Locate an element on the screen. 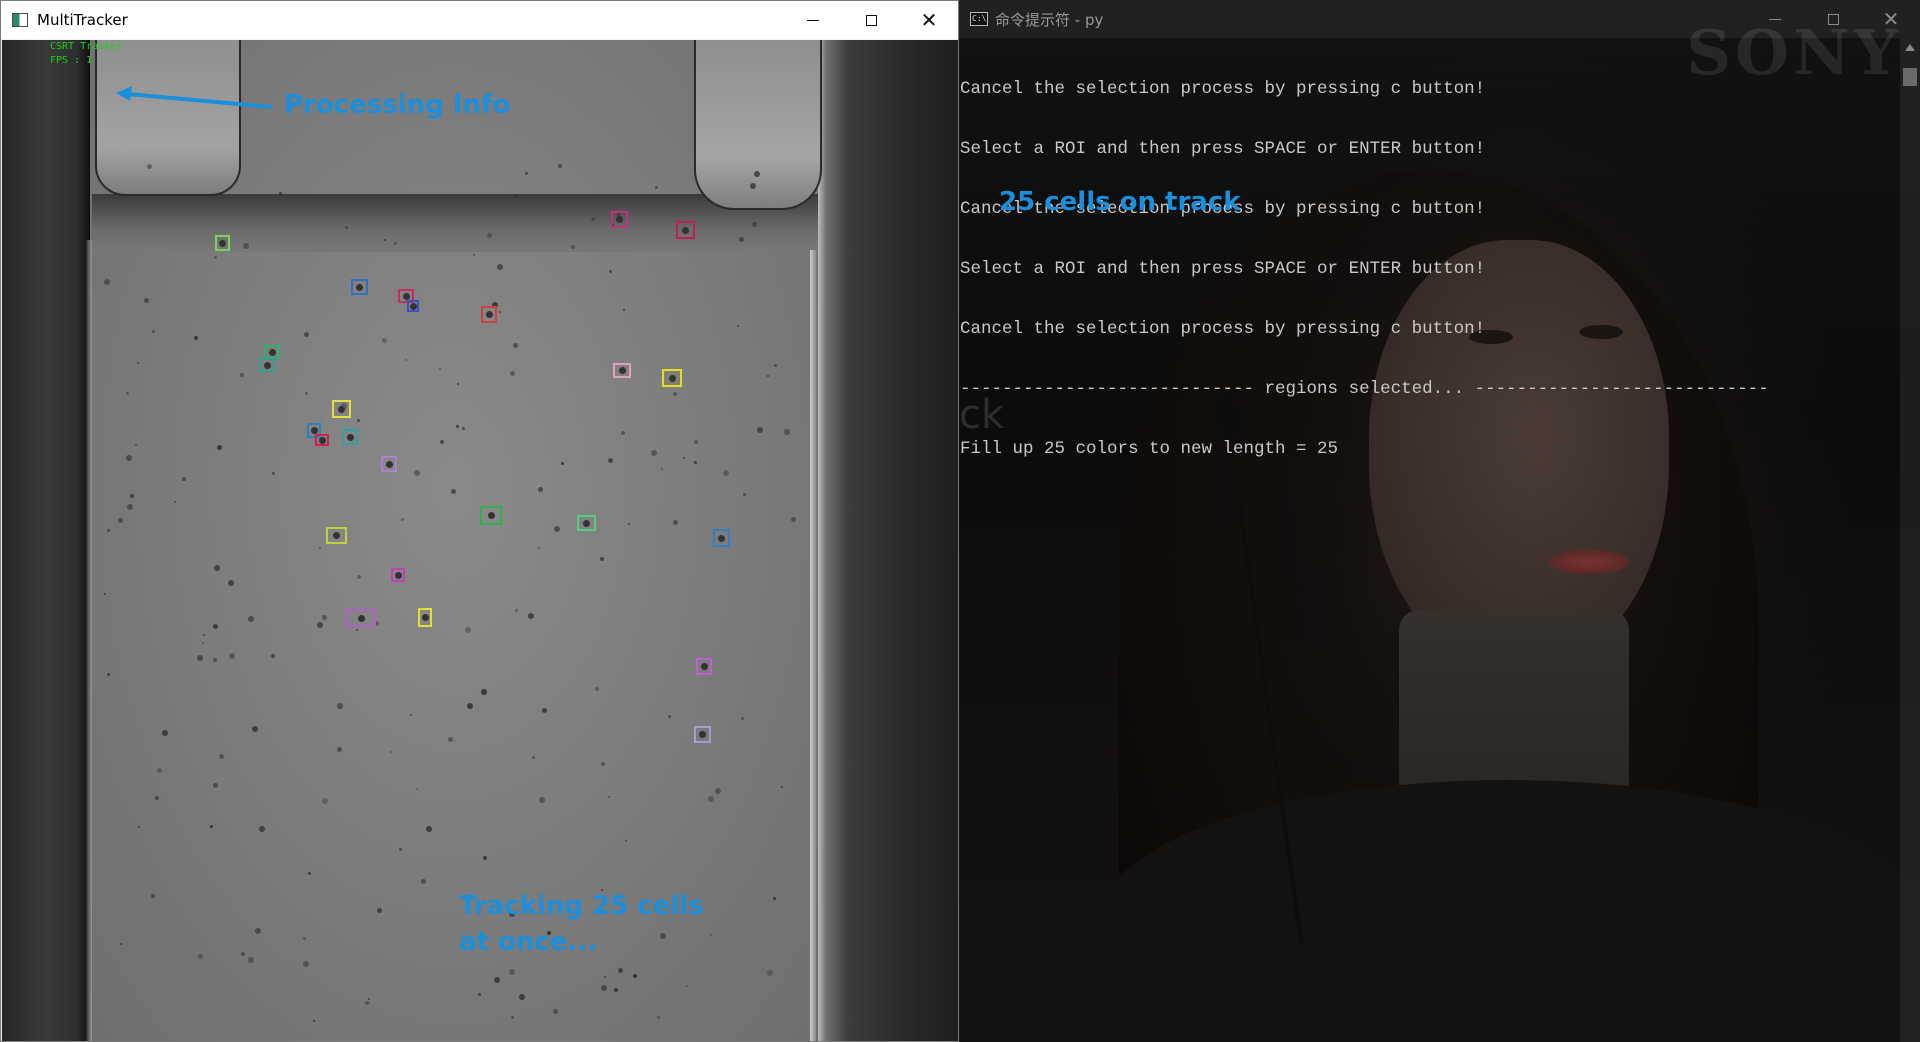 The image size is (1920, 1042). scrollbar is located at coordinates (1910, 540).